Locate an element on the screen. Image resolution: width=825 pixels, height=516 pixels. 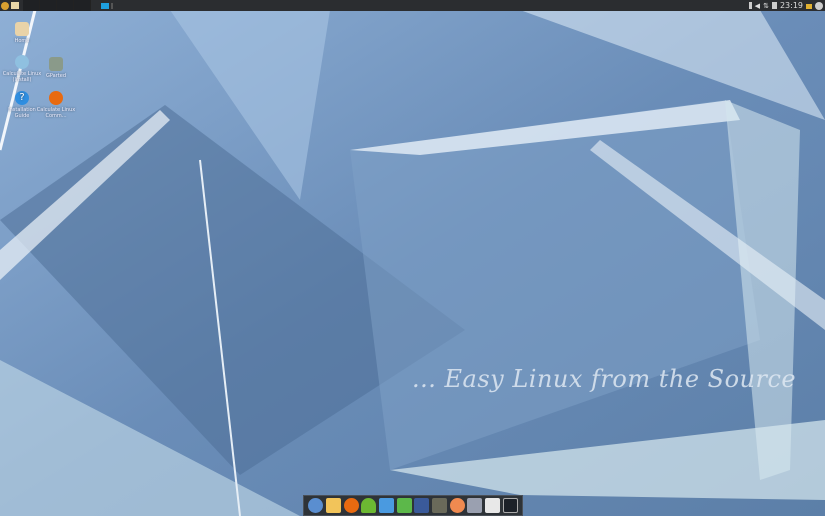
system-tray: ◀ ⇅ 23:19 is located at coordinates (785, 5).